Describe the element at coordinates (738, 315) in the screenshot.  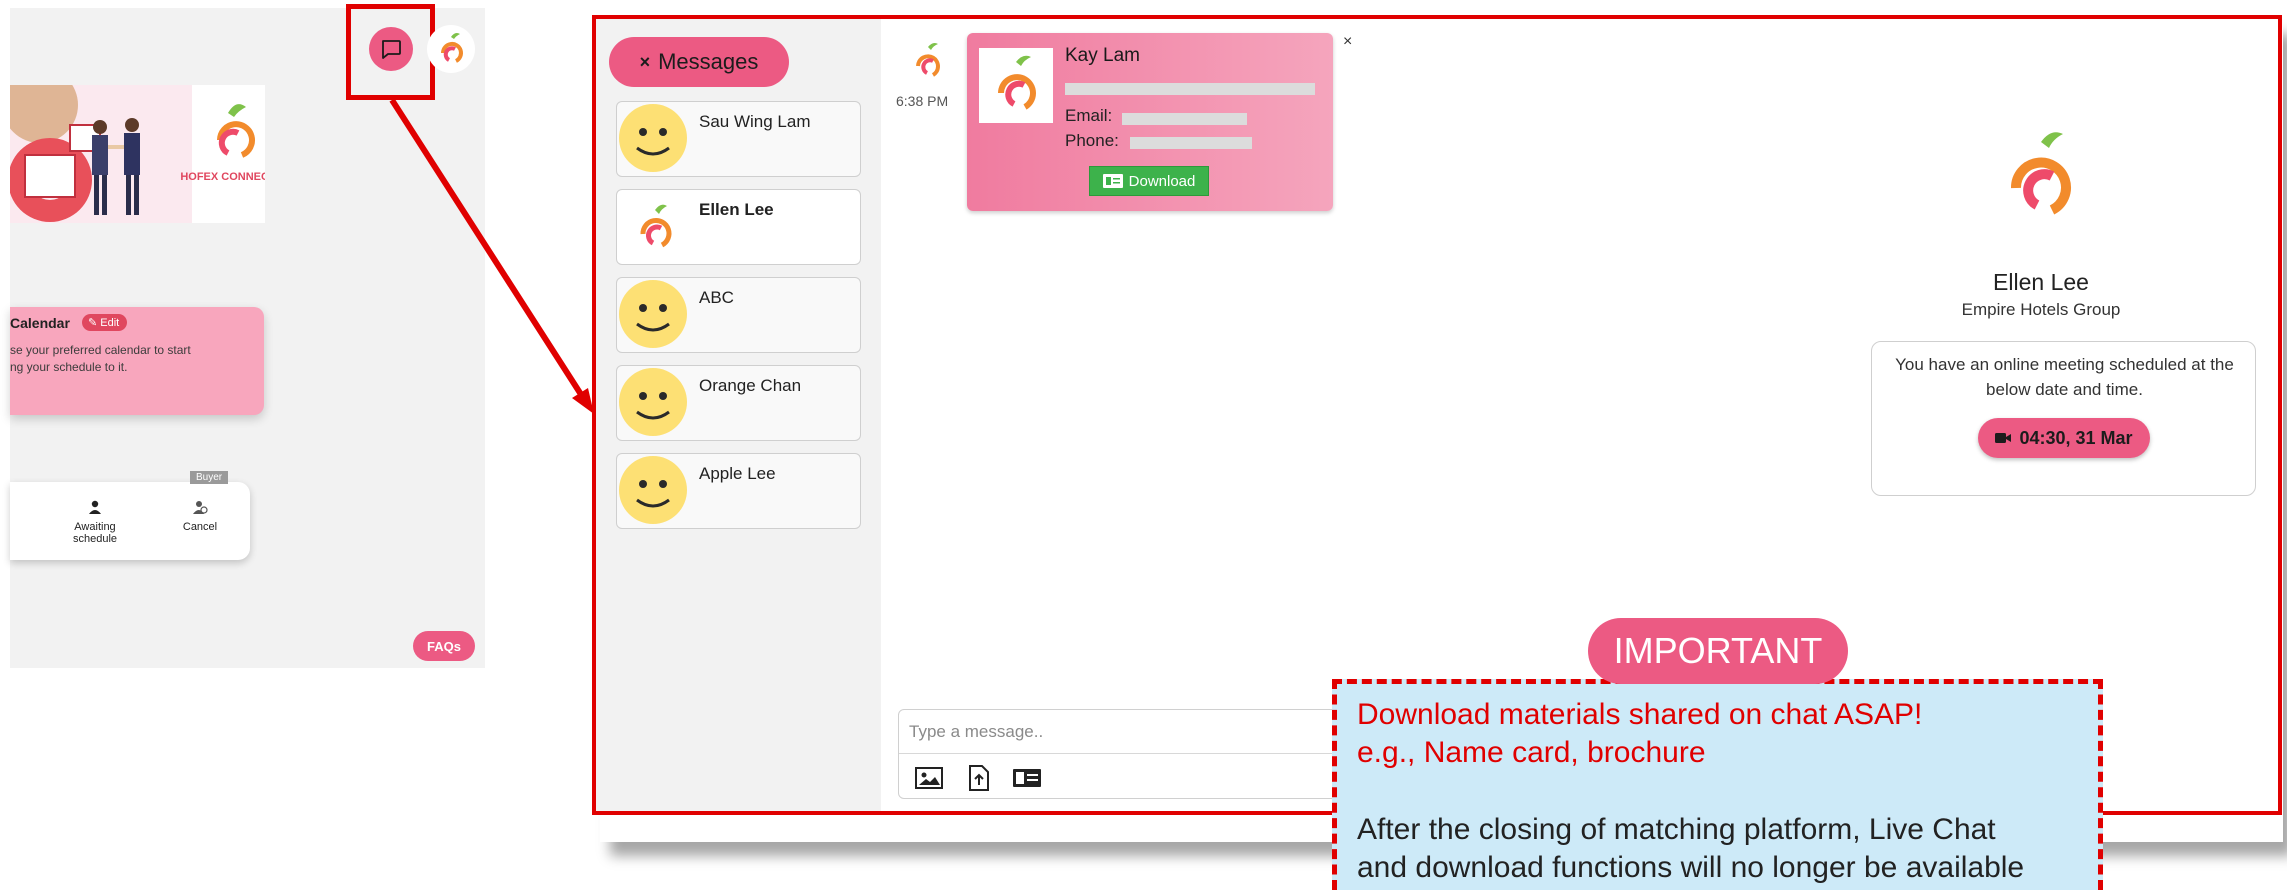
I see `conversation-item: ABC` at that location.